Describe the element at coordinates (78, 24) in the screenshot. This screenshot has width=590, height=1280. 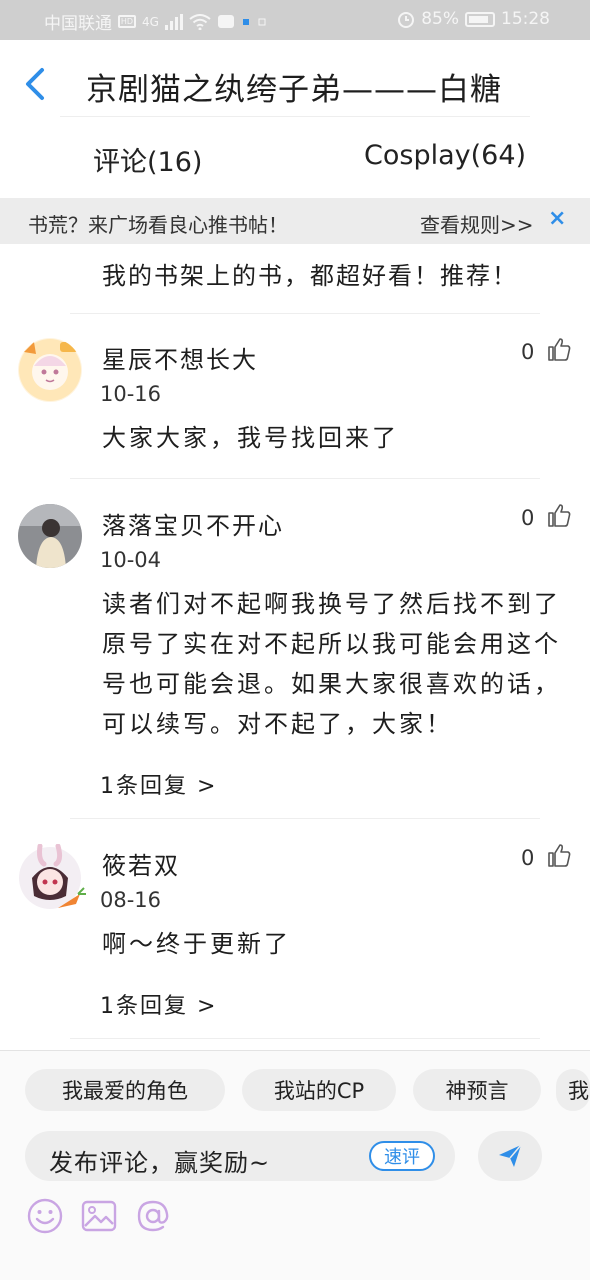
I see `carrier-label: 中国联通` at that location.